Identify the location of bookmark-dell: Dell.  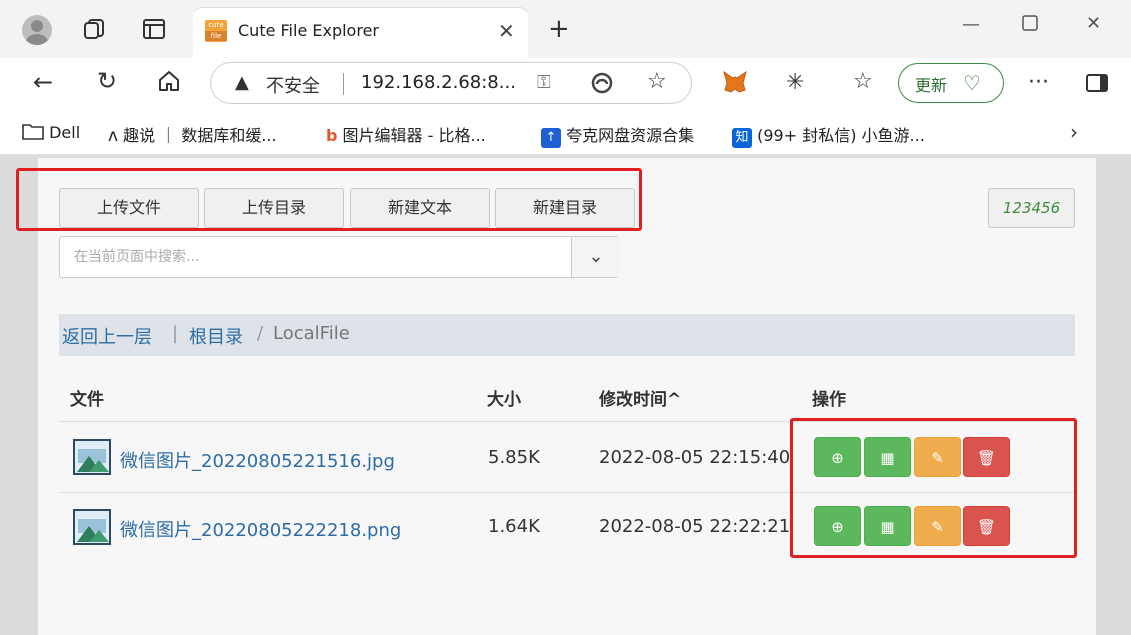
(51, 133).